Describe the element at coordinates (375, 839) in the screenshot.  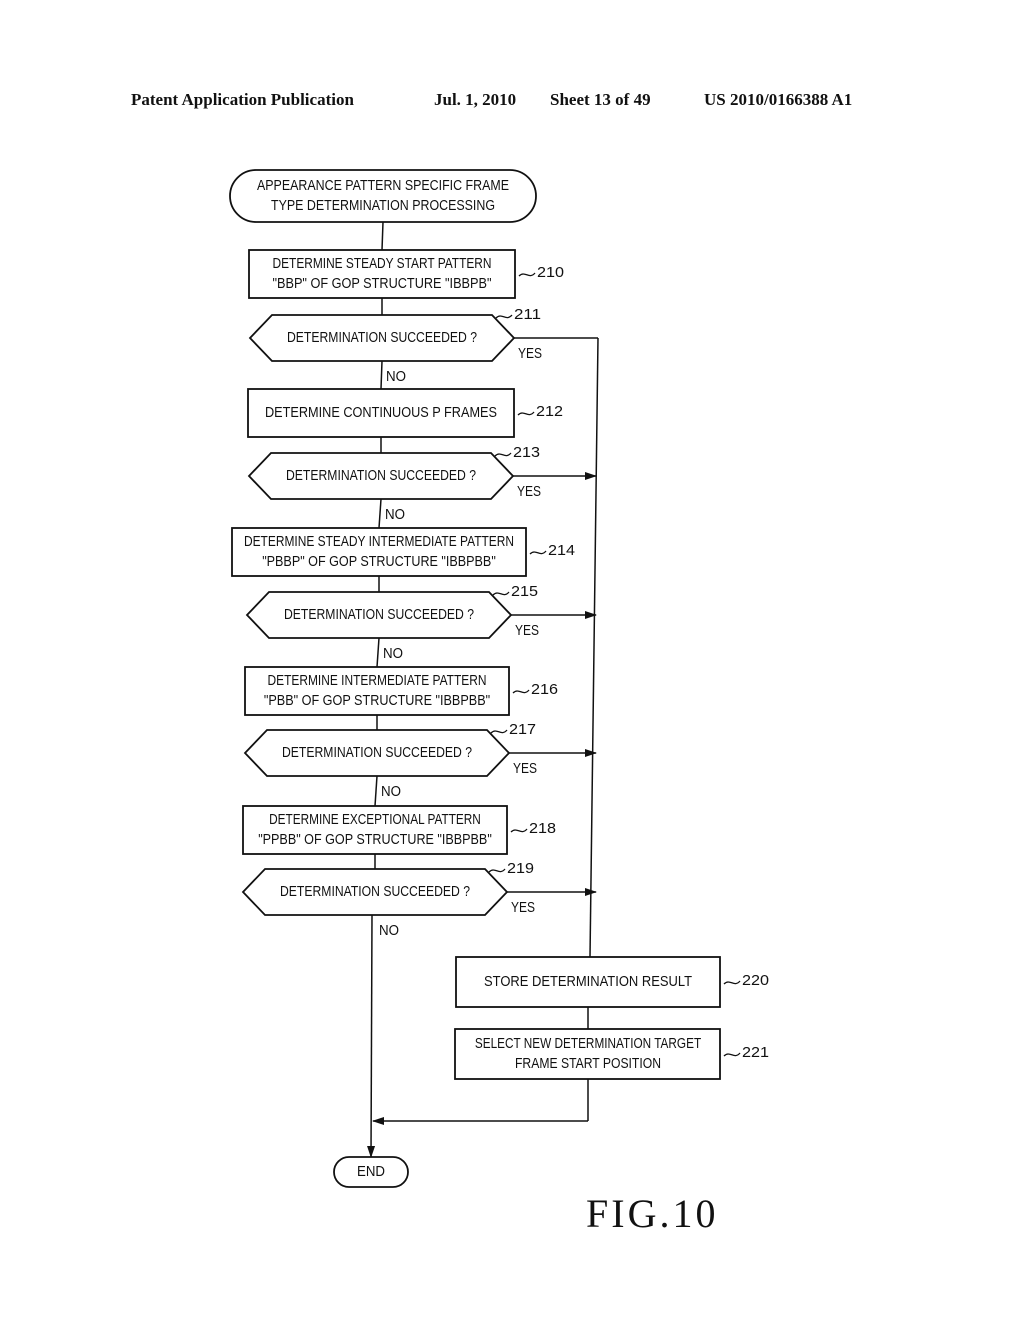
I see `process-text-218-line-2: "PPBB" OF GOP STRUCTURE "IBBPBB"` at that location.